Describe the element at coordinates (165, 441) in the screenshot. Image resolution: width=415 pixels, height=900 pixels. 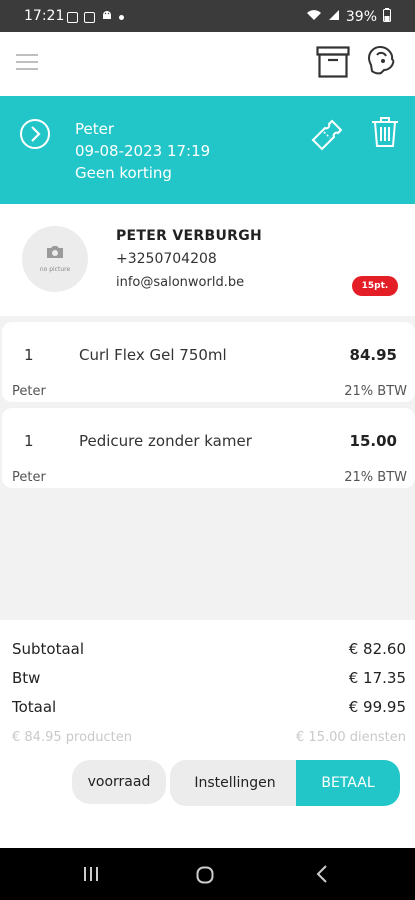
I see `item-name: Pedicure zonder kamer` at that location.